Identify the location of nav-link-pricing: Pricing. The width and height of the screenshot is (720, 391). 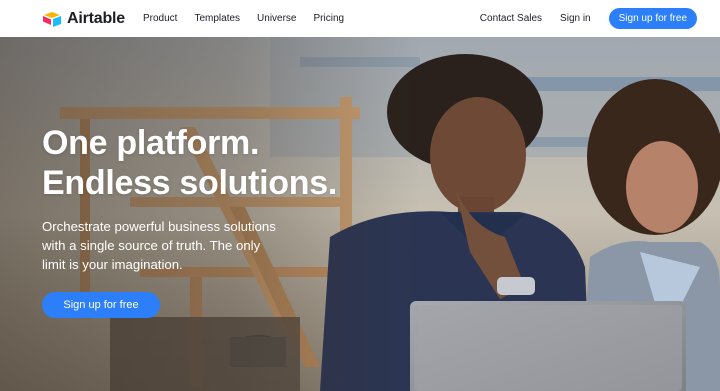
(329, 18).